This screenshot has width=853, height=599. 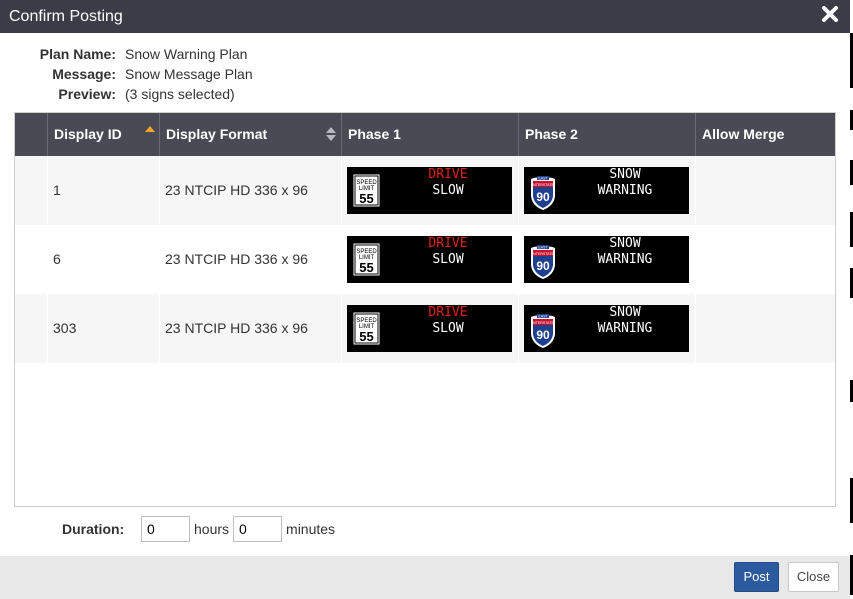 I want to click on header-display-id-label: Display ID, so click(x=88, y=134).